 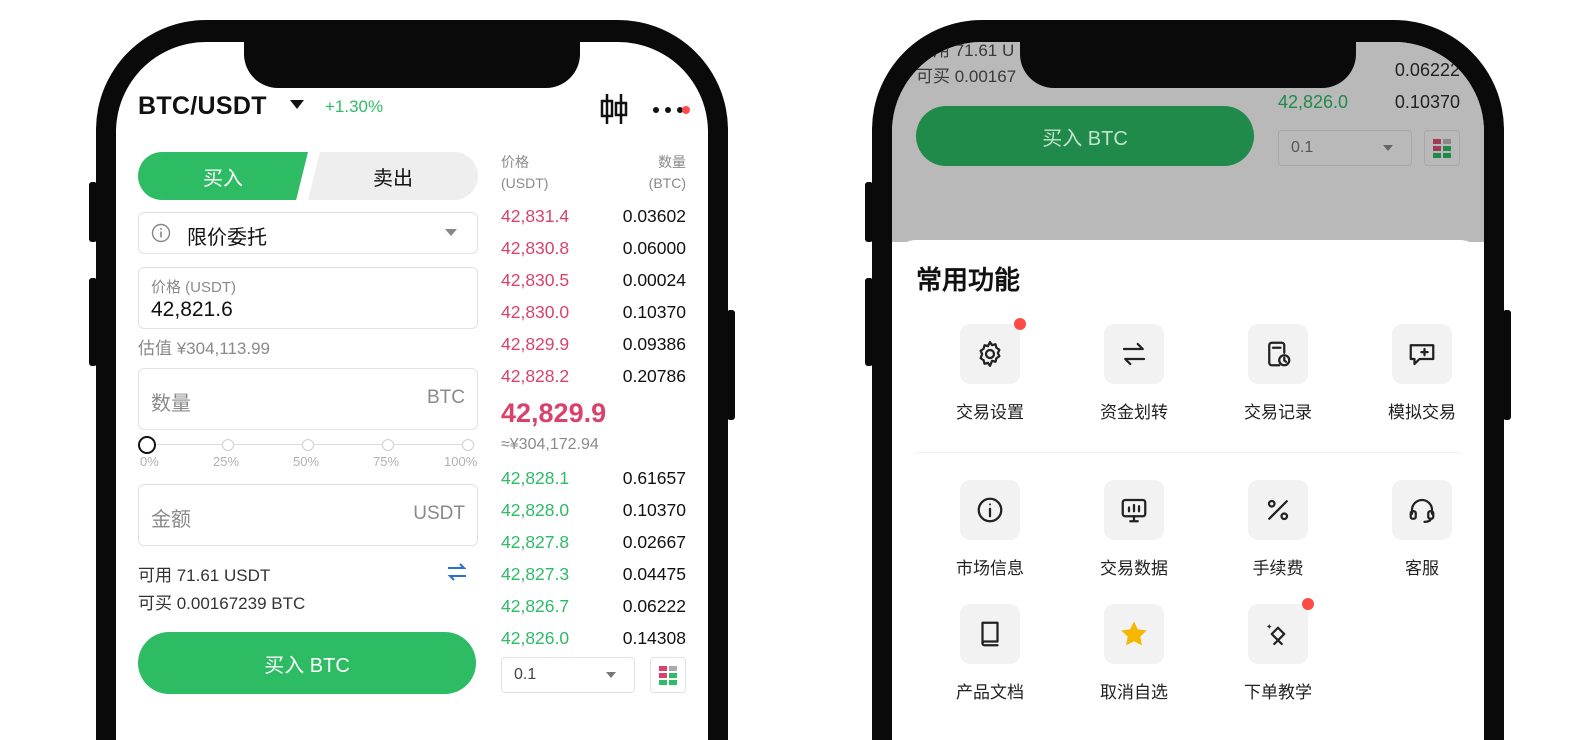 I want to click on function-label: 产品文档, so click(x=990, y=692).